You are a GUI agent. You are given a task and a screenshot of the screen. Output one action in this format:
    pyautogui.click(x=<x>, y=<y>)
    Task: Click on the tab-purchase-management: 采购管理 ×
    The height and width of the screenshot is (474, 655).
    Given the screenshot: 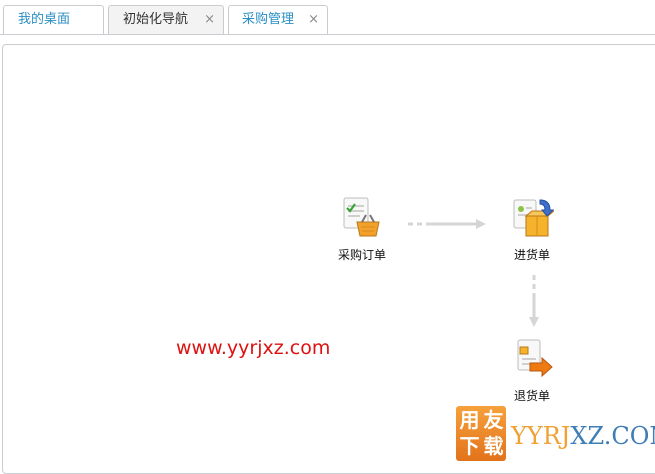 What is the action you would take?
    pyautogui.click(x=278, y=20)
    